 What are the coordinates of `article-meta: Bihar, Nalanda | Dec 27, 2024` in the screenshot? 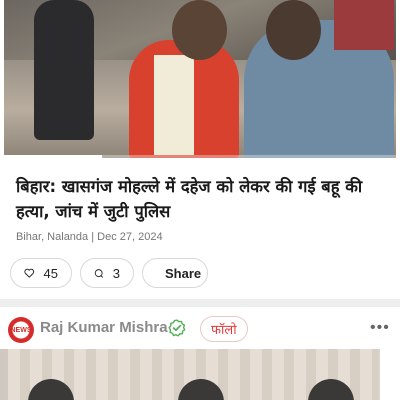 It's located at (89, 237).